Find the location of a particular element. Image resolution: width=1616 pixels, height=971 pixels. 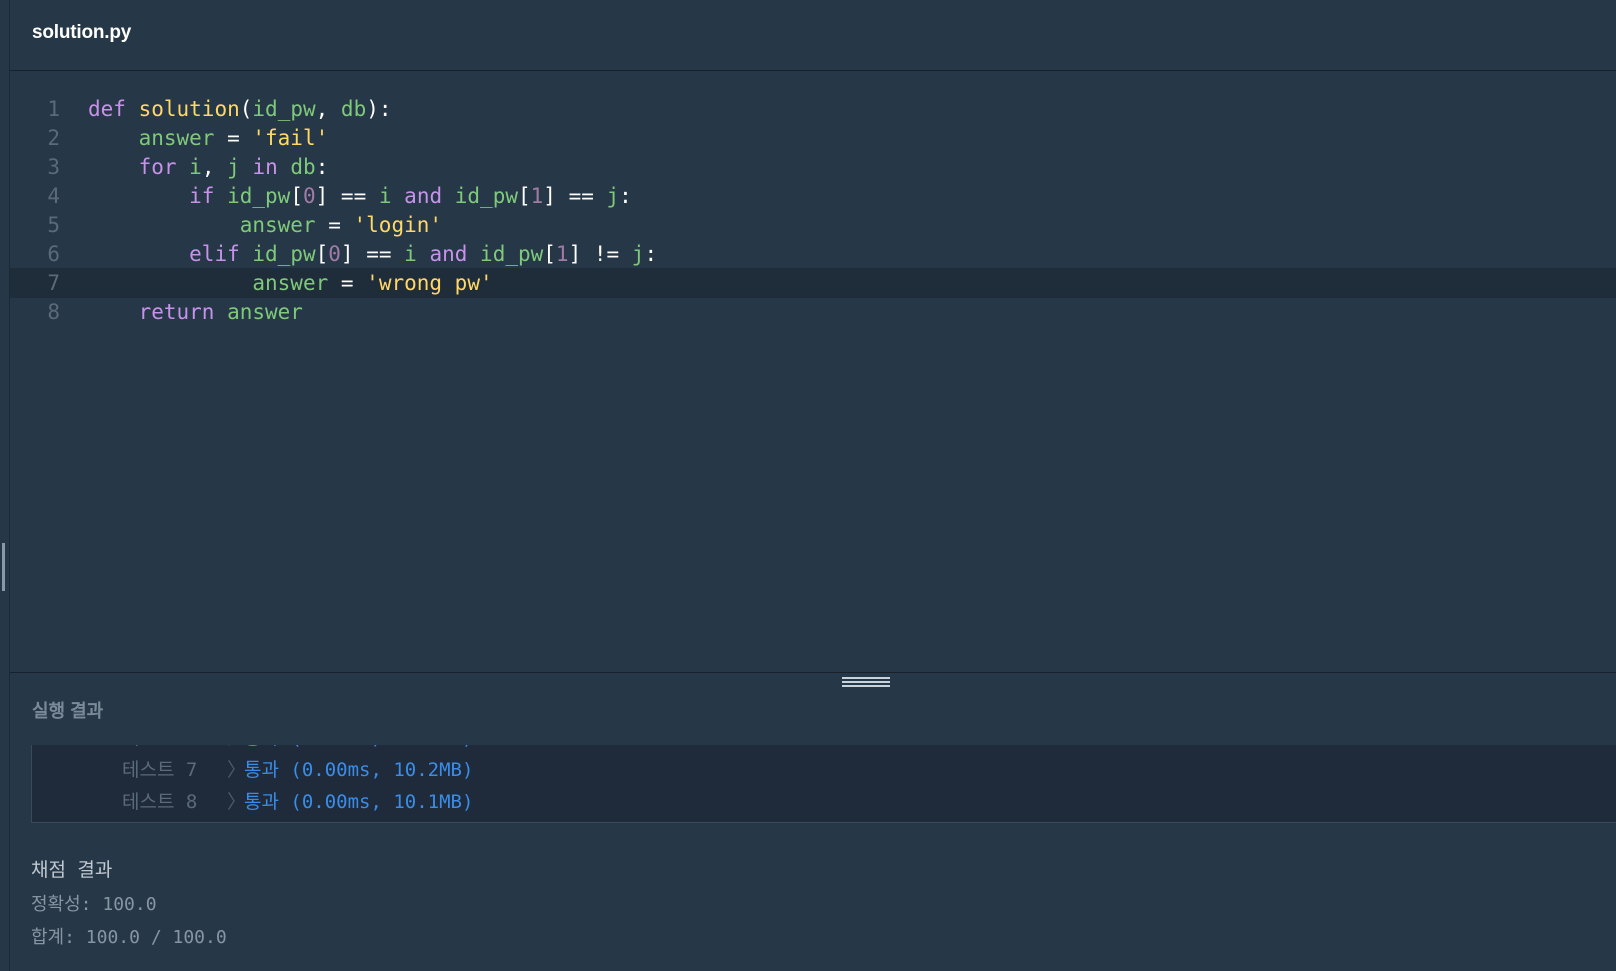

code-line: 5 answer = 'login' is located at coordinates (813, 225).